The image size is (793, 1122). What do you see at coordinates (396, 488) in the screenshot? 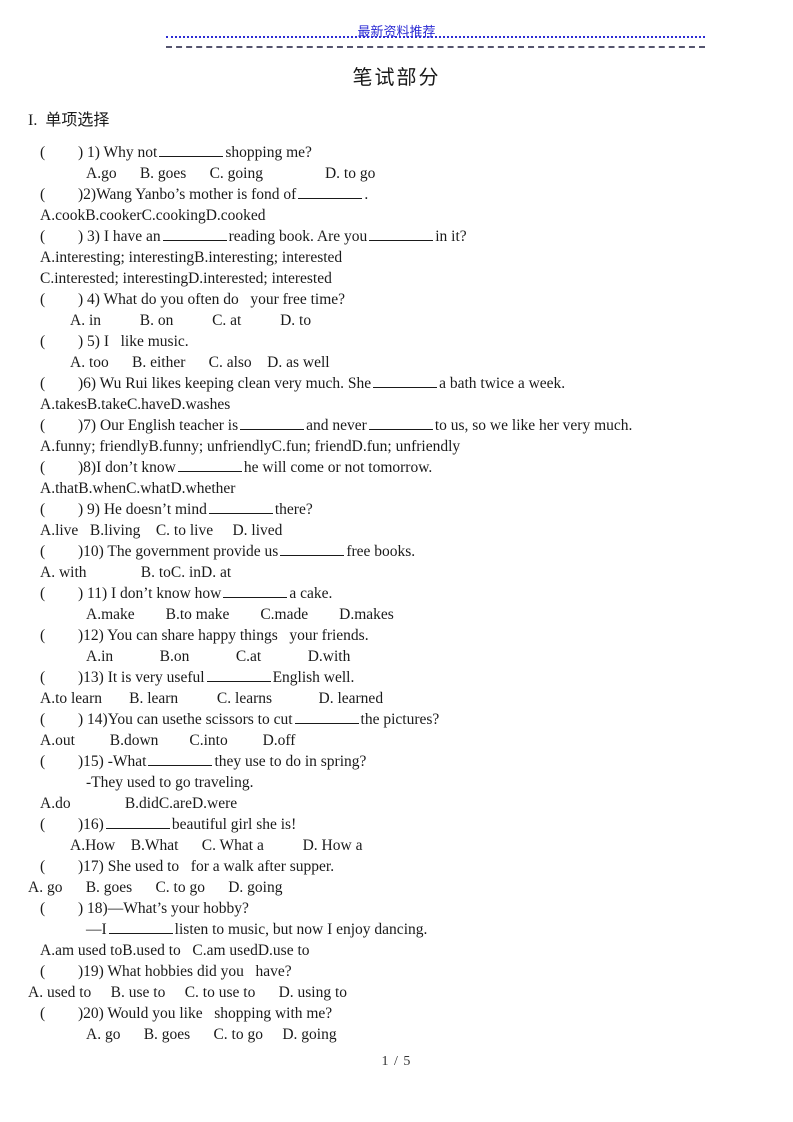
I see `question-options: A.thatB.whenC.whatD.whether` at bounding box center [396, 488].